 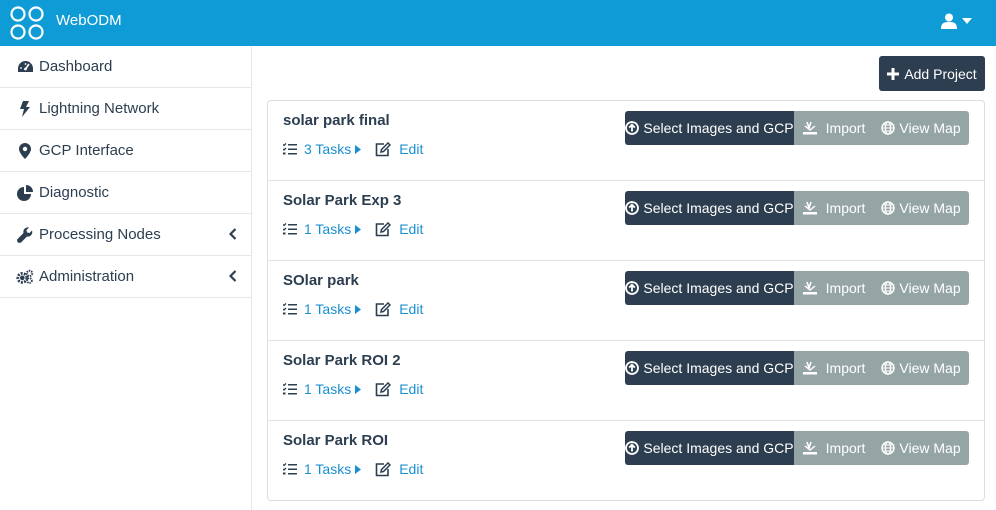 What do you see at coordinates (328, 149) in the screenshot?
I see `tasks-count: 3 Tasks` at bounding box center [328, 149].